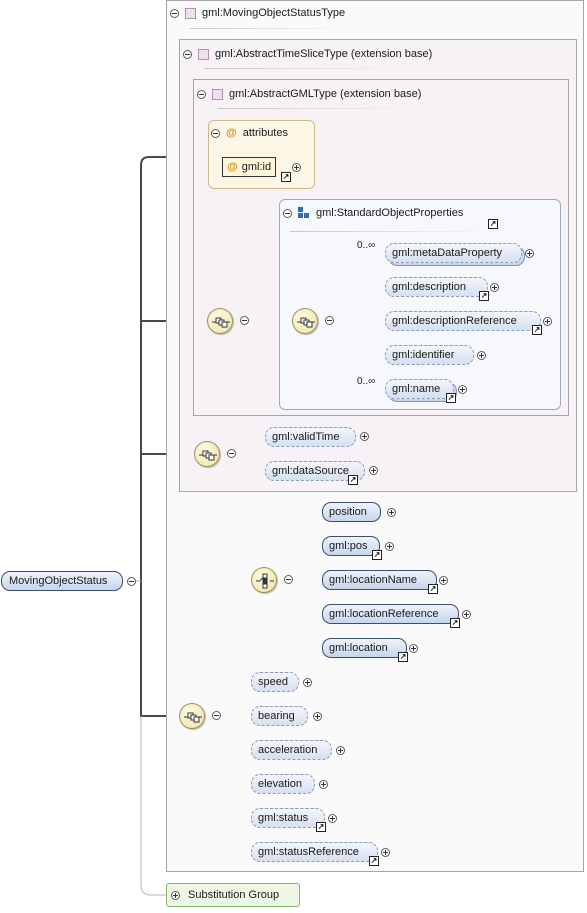  What do you see at coordinates (288, 750) in the screenshot?
I see `element-label: acceleration` at bounding box center [288, 750].